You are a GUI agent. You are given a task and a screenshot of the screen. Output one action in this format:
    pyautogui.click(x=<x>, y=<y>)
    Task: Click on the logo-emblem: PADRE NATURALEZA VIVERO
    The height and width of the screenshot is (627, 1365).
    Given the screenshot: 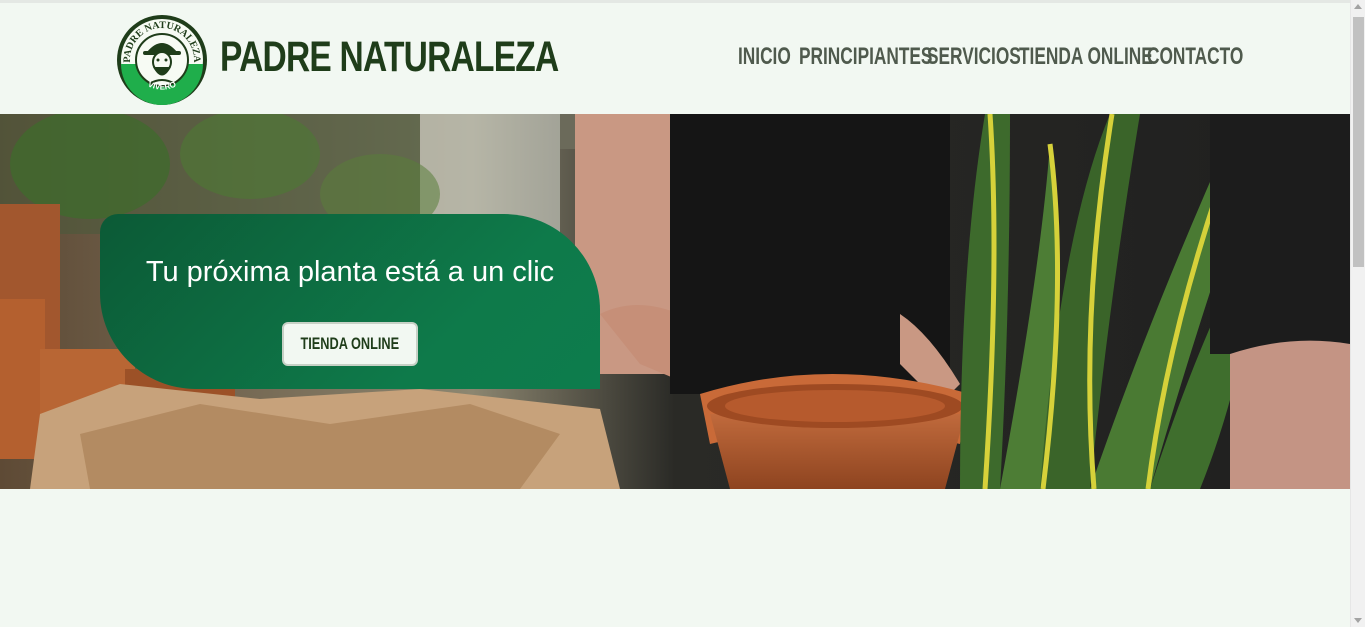 What is the action you would take?
    pyautogui.click(x=162, y=60)
    